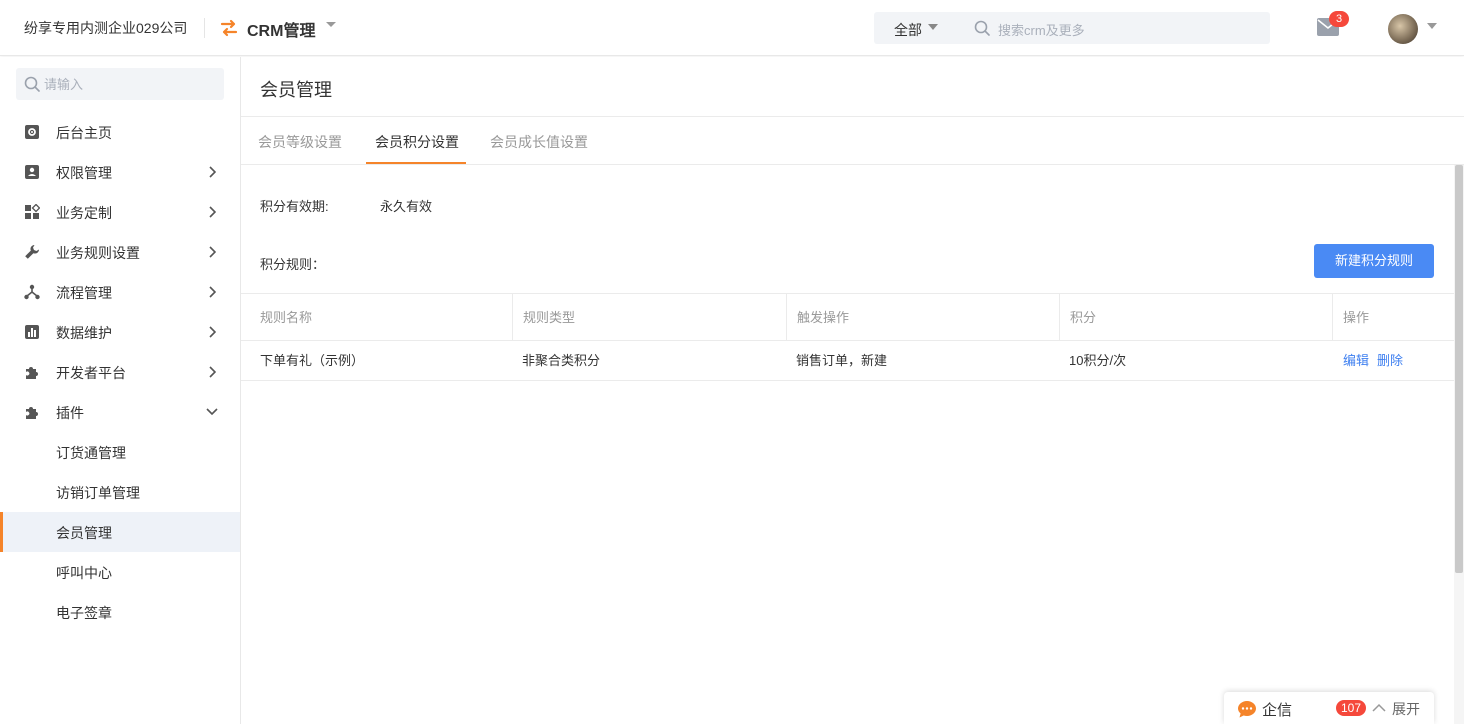 Image resolution: width=1464 pixels, height=724 pixels. What do you see at coordinates (312, 360) in the screenshot?
I see `rule-name-cell: 下单有礼（示例）` at bounding box center [312, 360].